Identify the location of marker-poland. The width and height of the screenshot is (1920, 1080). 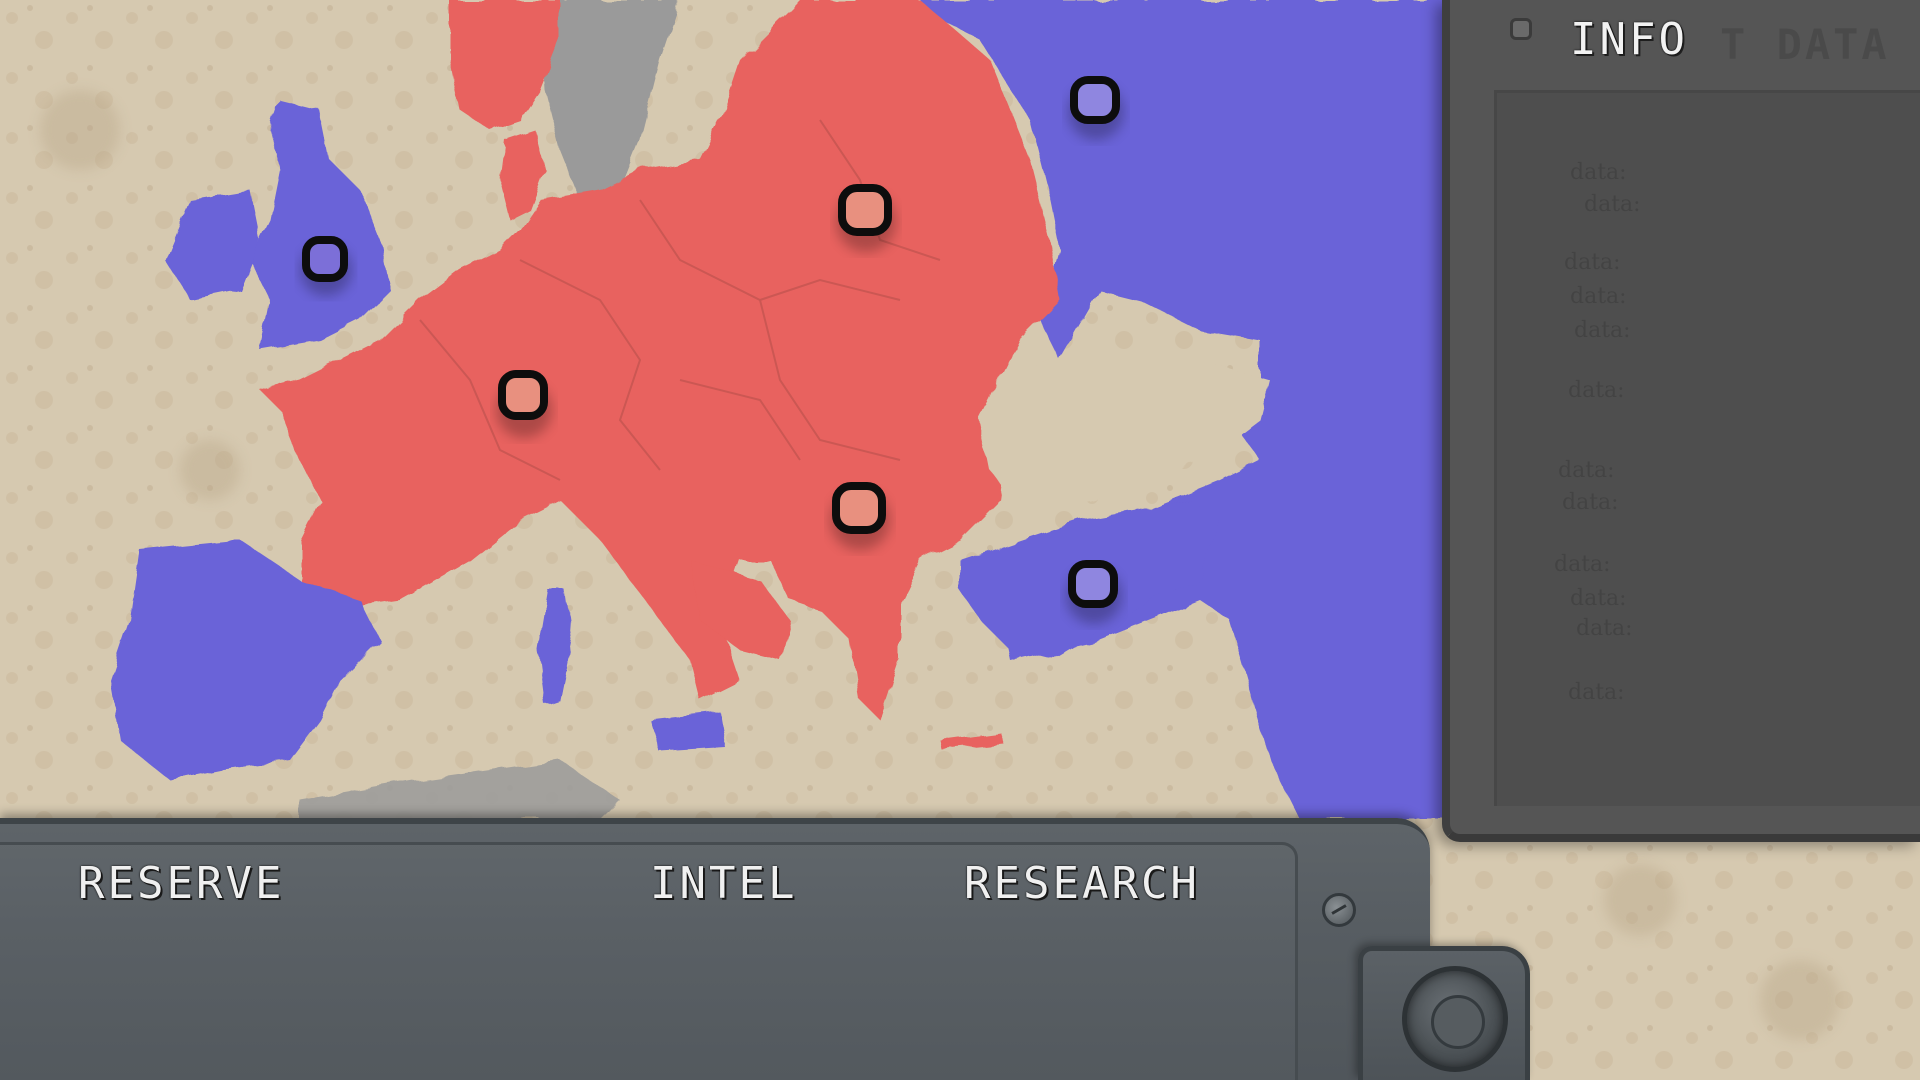
(866, 218).